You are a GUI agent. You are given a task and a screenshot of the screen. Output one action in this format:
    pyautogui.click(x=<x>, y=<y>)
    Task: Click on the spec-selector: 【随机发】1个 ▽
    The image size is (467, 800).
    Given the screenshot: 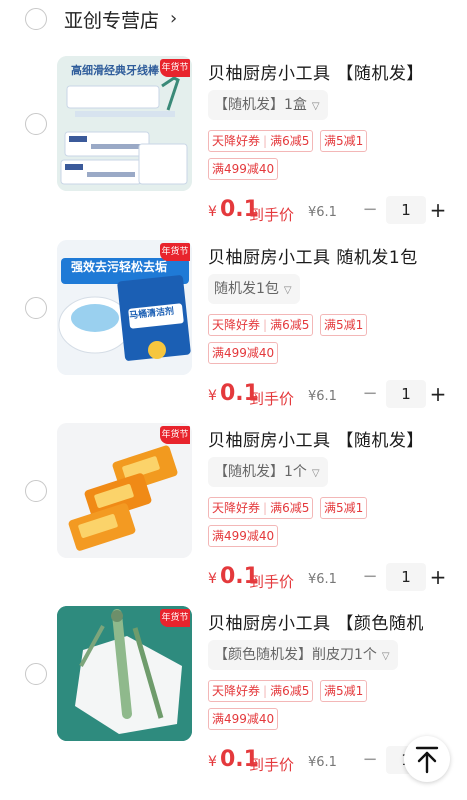 What is the action you would take?
    pyautogui.click(x=268, y=472)
    